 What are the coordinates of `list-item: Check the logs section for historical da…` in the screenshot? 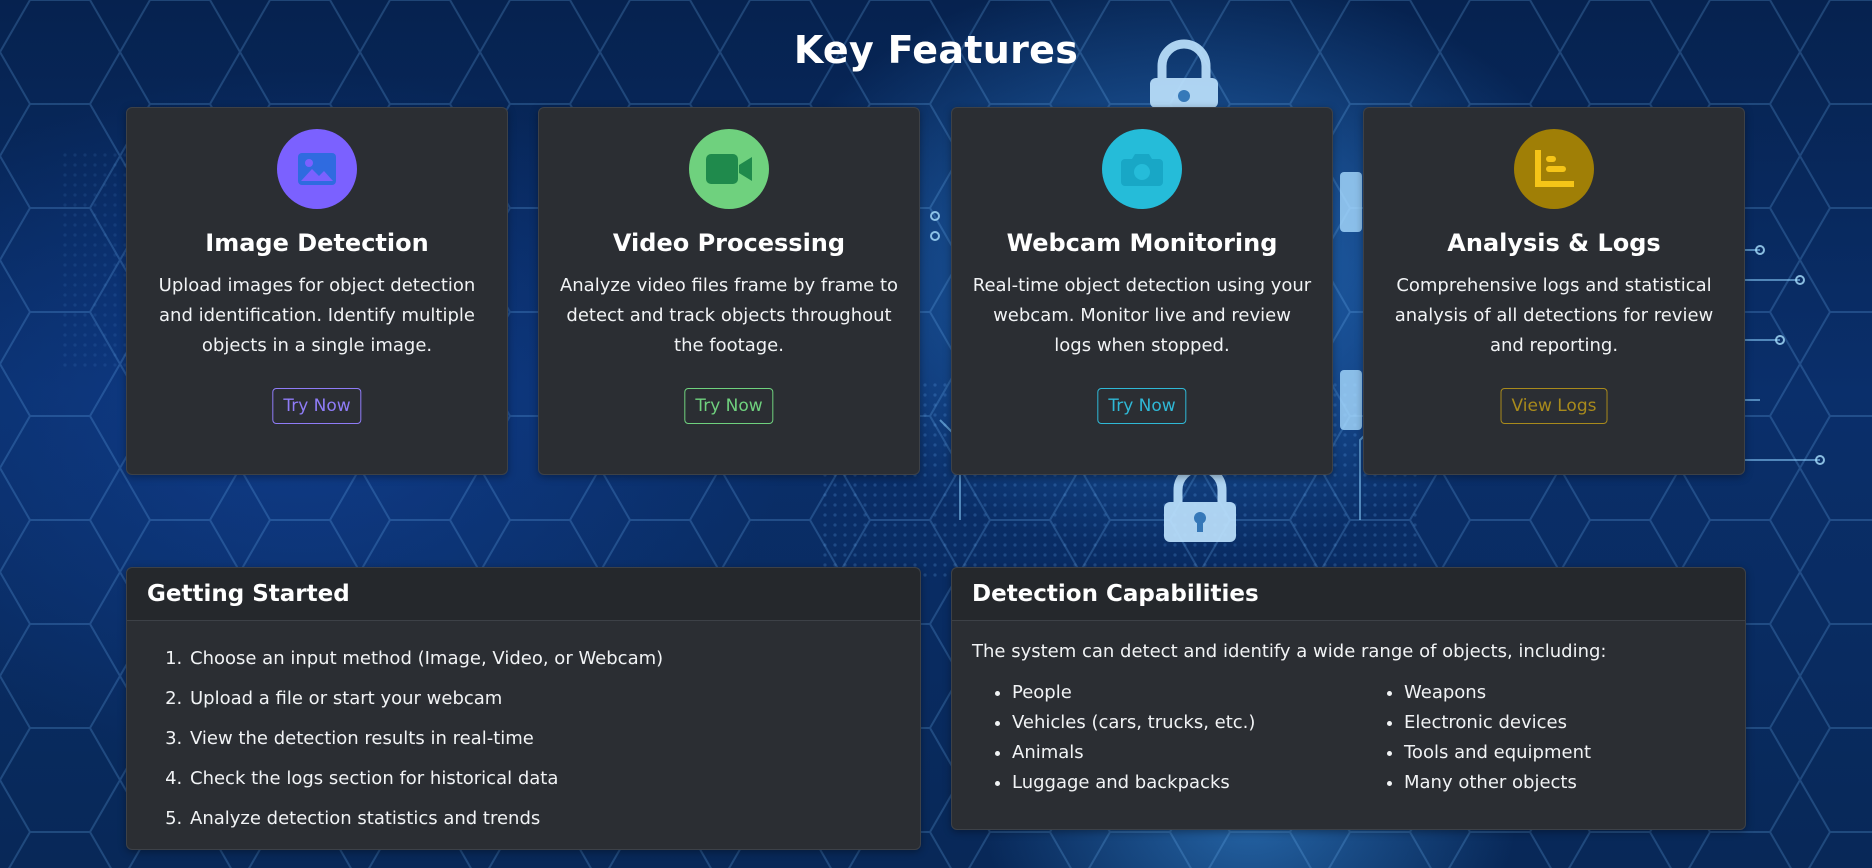 It's located at (554, 779).